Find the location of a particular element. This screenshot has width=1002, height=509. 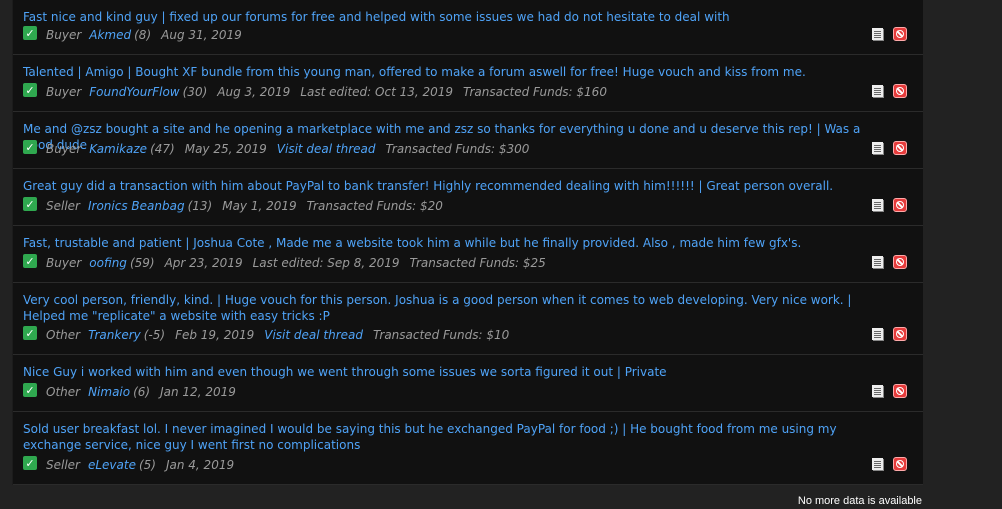

user-link: Trankery is located at coordinates (114, 335).